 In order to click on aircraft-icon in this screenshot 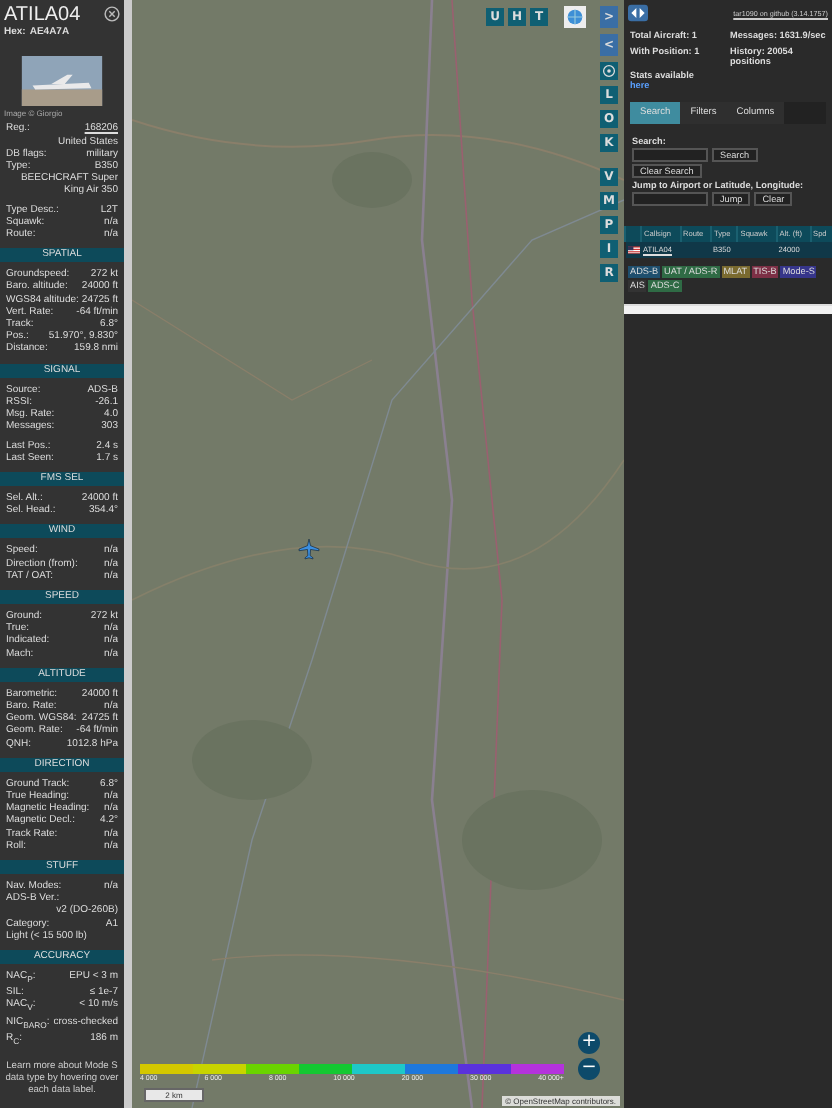, I will do `click(309, 549)`.